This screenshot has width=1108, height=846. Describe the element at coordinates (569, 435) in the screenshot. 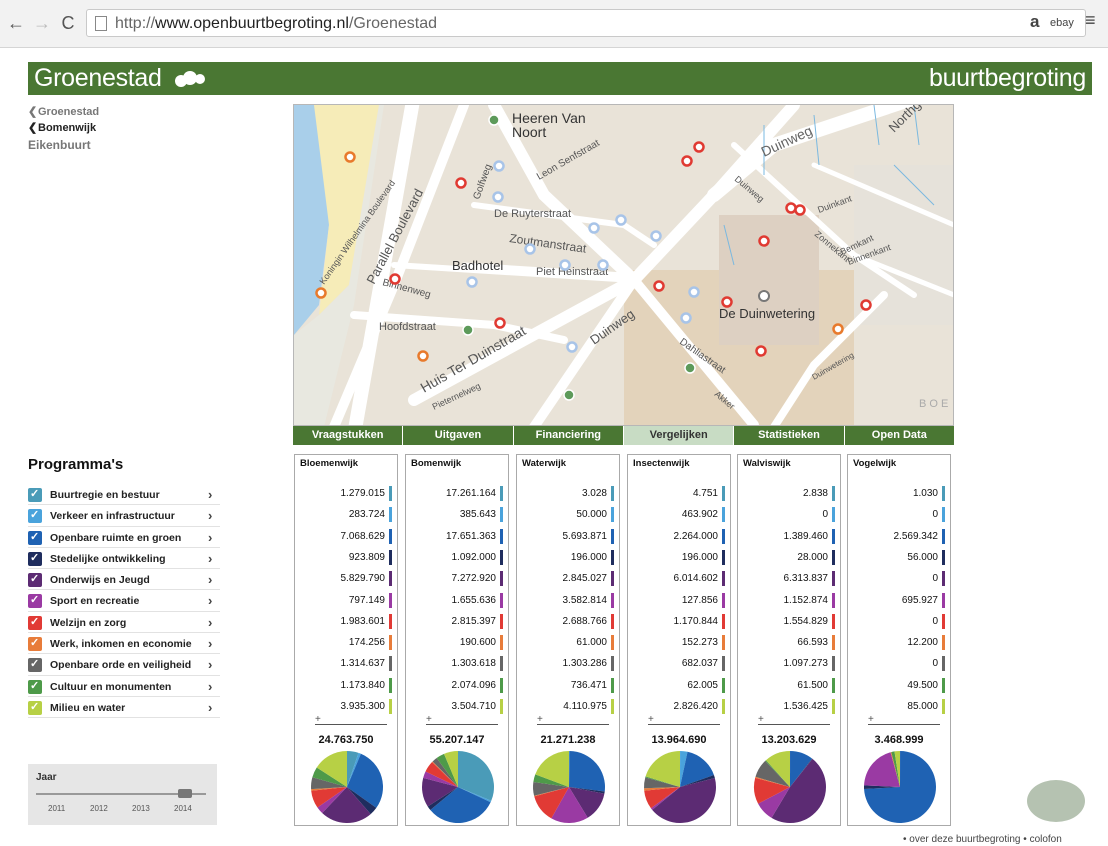

I see `tab-financiering: Financiering` at that location.